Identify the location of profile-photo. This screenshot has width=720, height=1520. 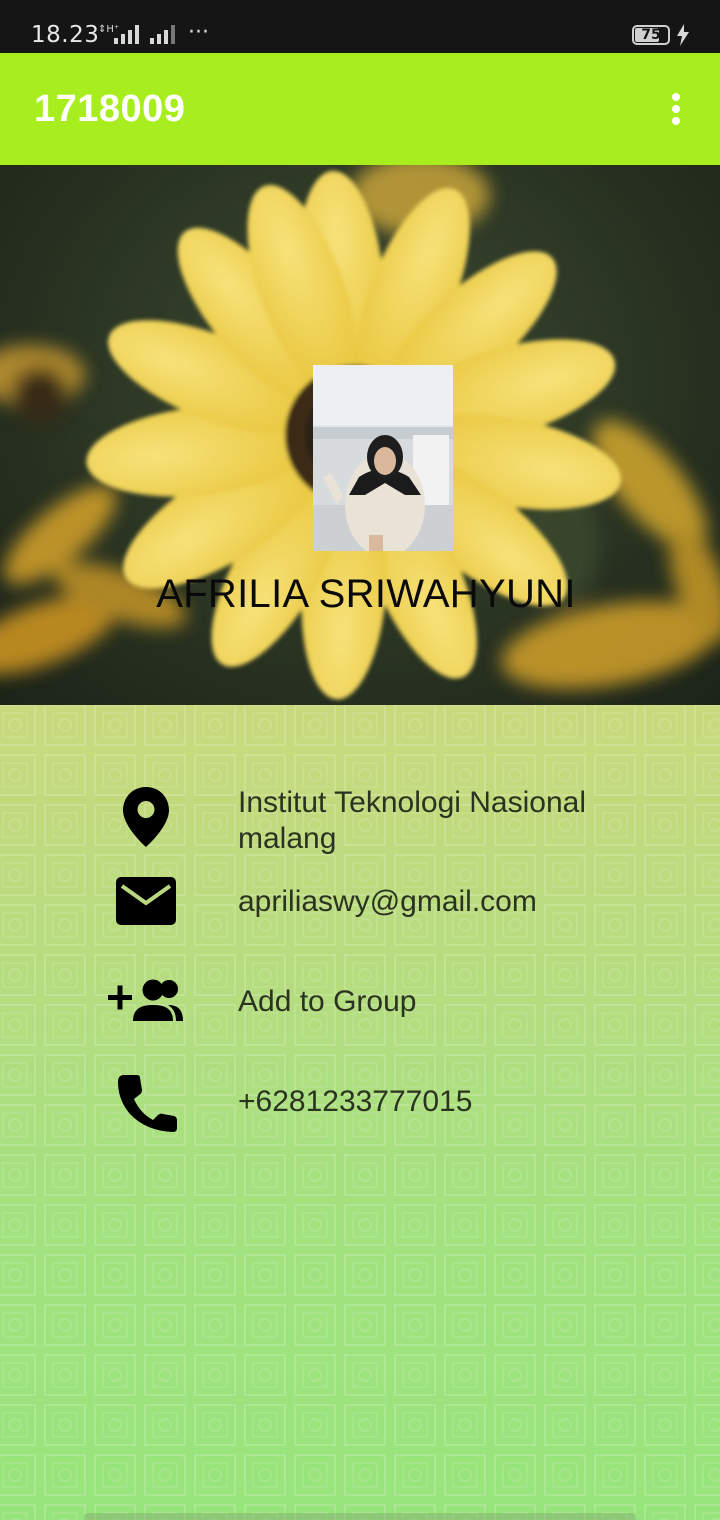
(383, 458).